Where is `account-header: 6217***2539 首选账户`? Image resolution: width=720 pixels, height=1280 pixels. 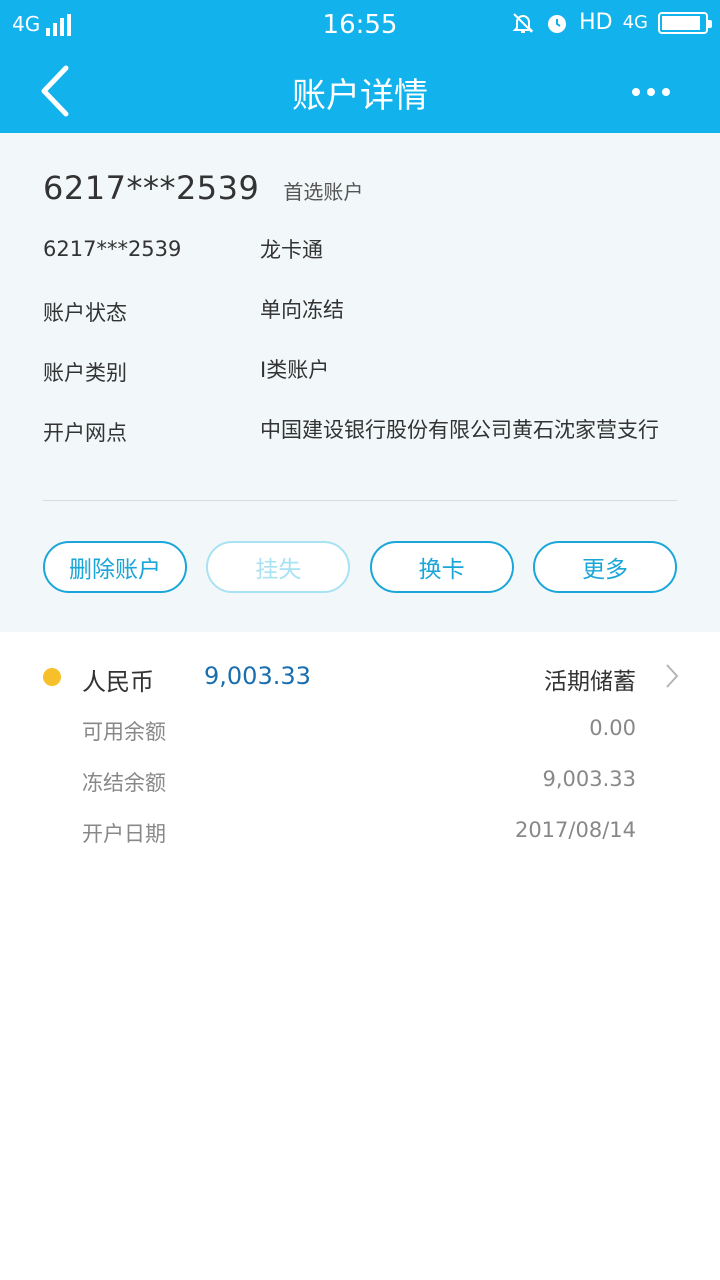
account-header: 6217***2539 首选账户 is located at coordinates (203, 188).